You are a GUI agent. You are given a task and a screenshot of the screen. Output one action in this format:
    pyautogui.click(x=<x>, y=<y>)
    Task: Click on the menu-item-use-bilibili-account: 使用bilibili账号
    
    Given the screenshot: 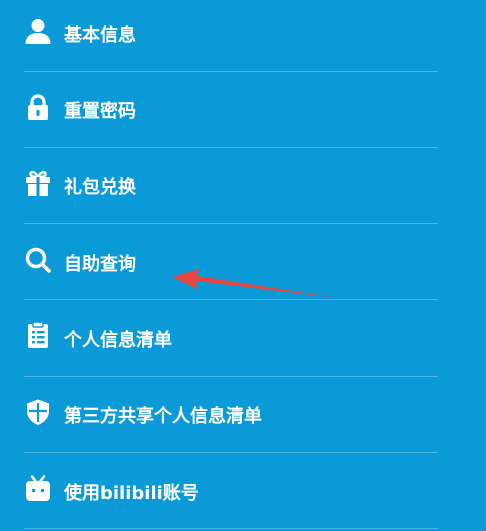 What is the action you would take?
    pyautogui.click(x=243, y=490)
    